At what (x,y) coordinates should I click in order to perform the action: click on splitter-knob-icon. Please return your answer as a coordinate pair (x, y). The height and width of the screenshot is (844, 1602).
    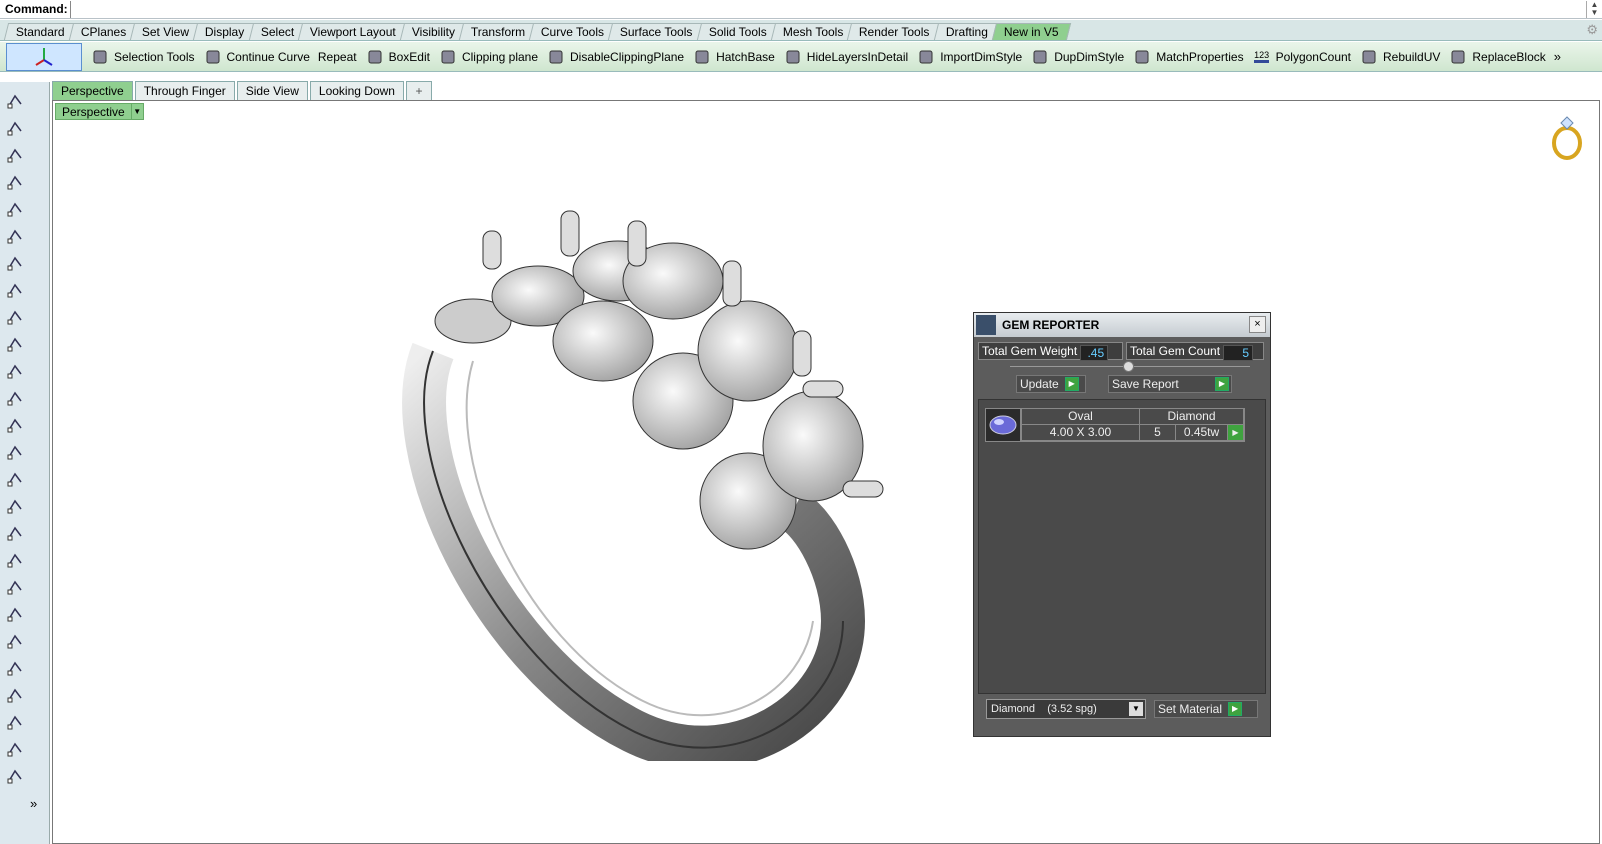
    Looking at the image, I should click on (1128, 366).